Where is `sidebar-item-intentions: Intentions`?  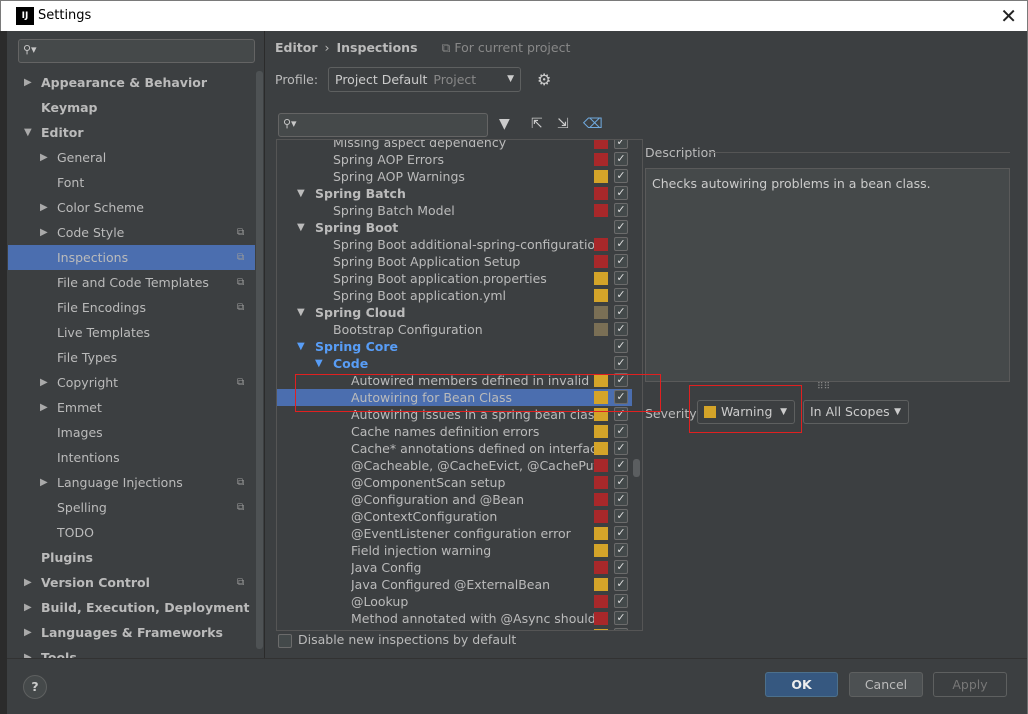 sidebar-item-intentions: Intentions is located at coordinates (131, 457).